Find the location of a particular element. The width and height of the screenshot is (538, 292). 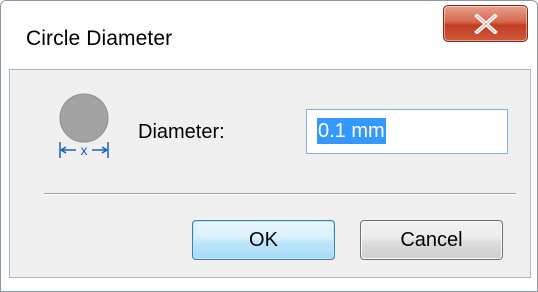

window-title: Circle Diameter is located at coordinates (99, 38).